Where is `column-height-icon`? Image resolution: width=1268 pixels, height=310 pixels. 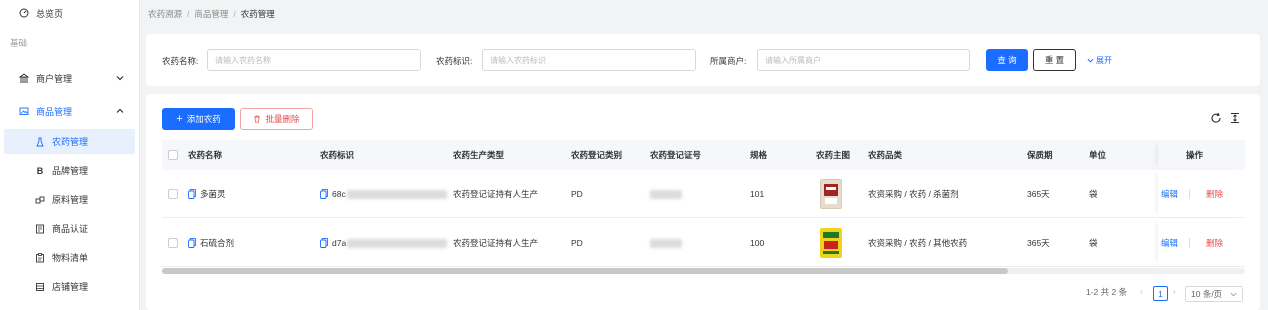 column-height-icon is located at coordinates (1235, 118).